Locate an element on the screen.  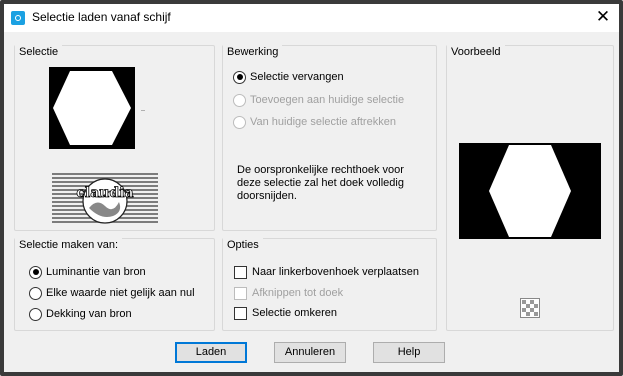
radio-aftrekken: Van huidige selectie aftrekken is located at coordinates (314, 122).